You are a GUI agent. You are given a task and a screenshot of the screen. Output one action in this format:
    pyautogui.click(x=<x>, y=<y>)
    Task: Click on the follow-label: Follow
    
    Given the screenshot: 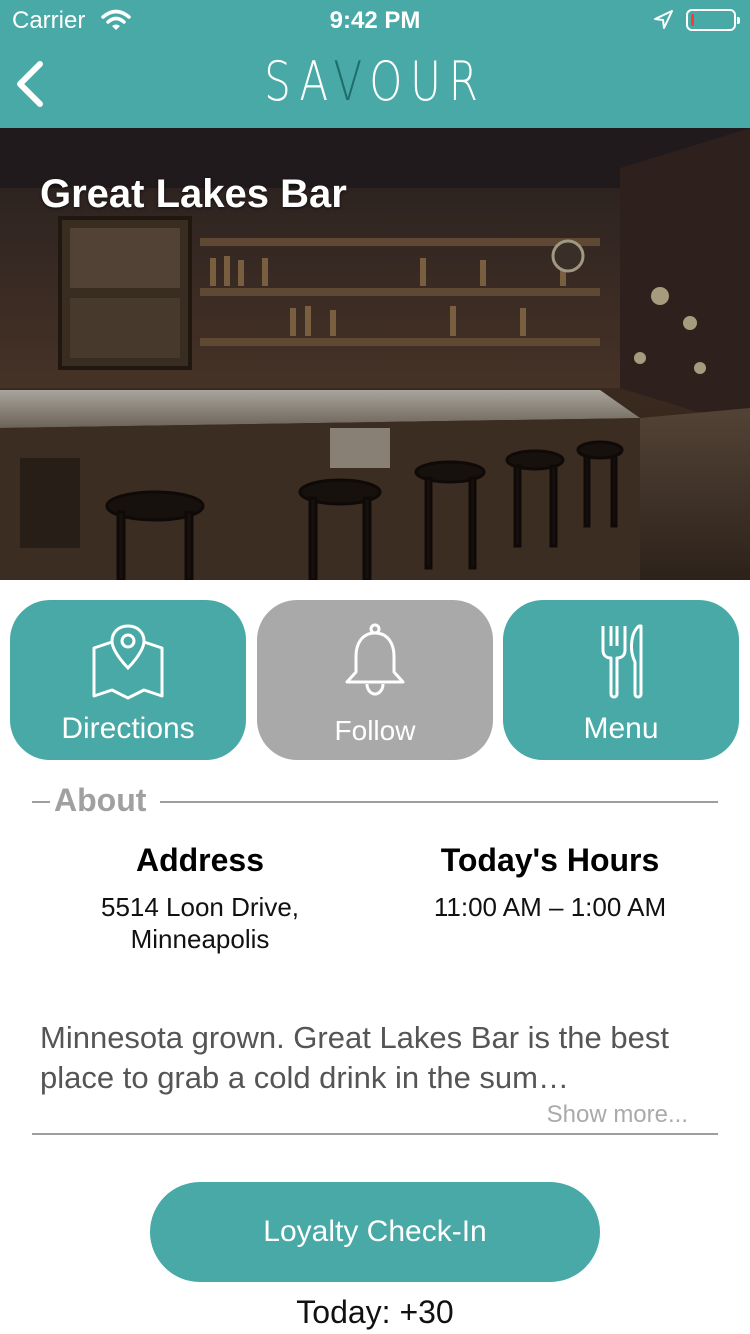 What is the action you would take?
    pyautogui.click(x=375, y=730)
    